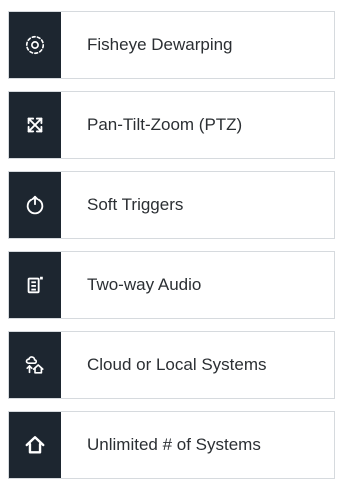 The width and height of the screenshot is (361, 483). What do you see at coordinates (35, 125) in the screenshot?
I see `ptz-arrows-icon` at bounding box center [35, 125].